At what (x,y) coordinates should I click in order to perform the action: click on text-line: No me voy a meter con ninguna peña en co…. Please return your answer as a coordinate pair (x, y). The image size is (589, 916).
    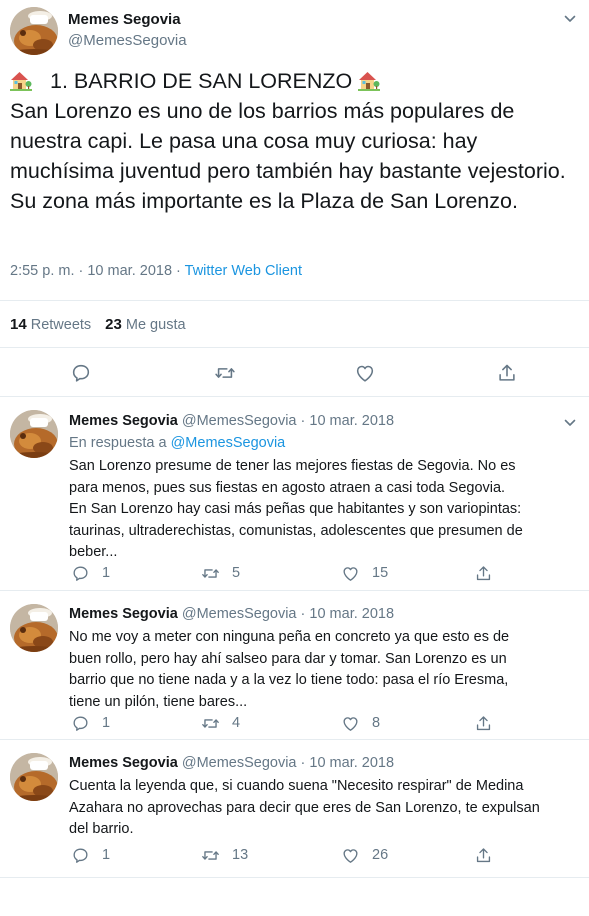
    Looking at the image, I should click on (289, 637).